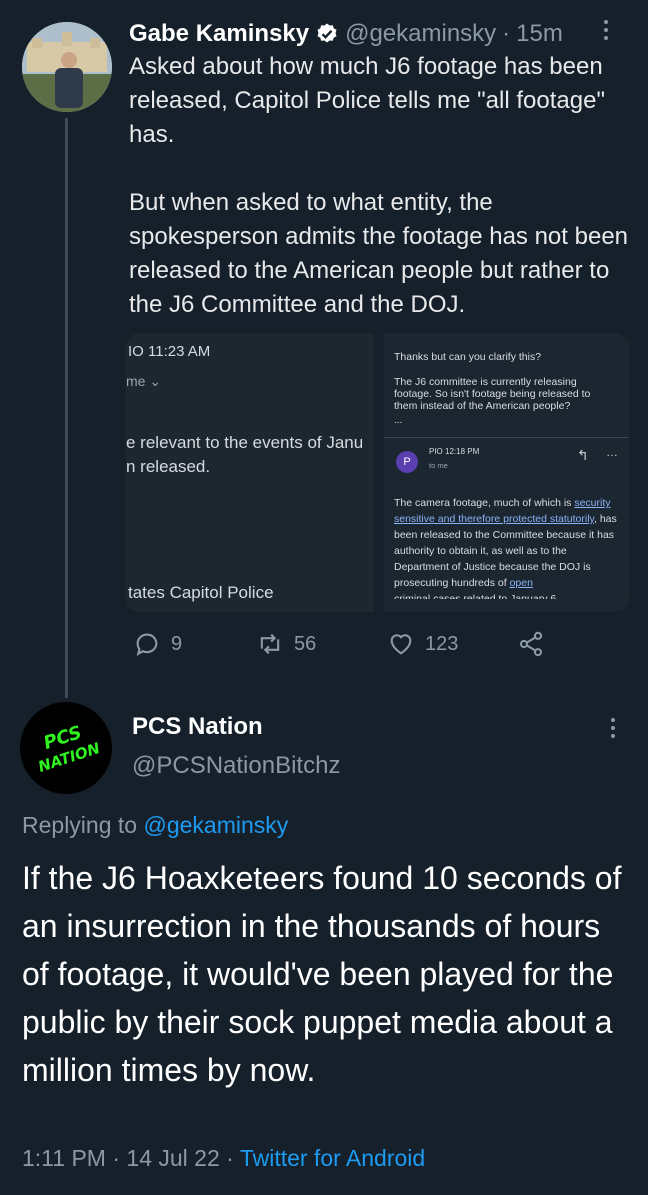  Describe the element at coordinates (407, 462) in the screenshot. I see `sender-avatar: P` at that location.